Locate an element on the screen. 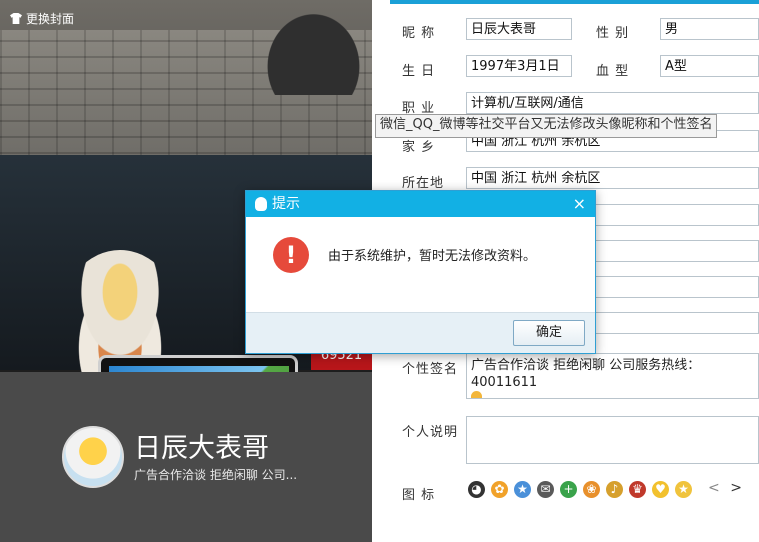 The image size is (759, 542). crown-icon: ♛ is located at coordinates (637, 489).